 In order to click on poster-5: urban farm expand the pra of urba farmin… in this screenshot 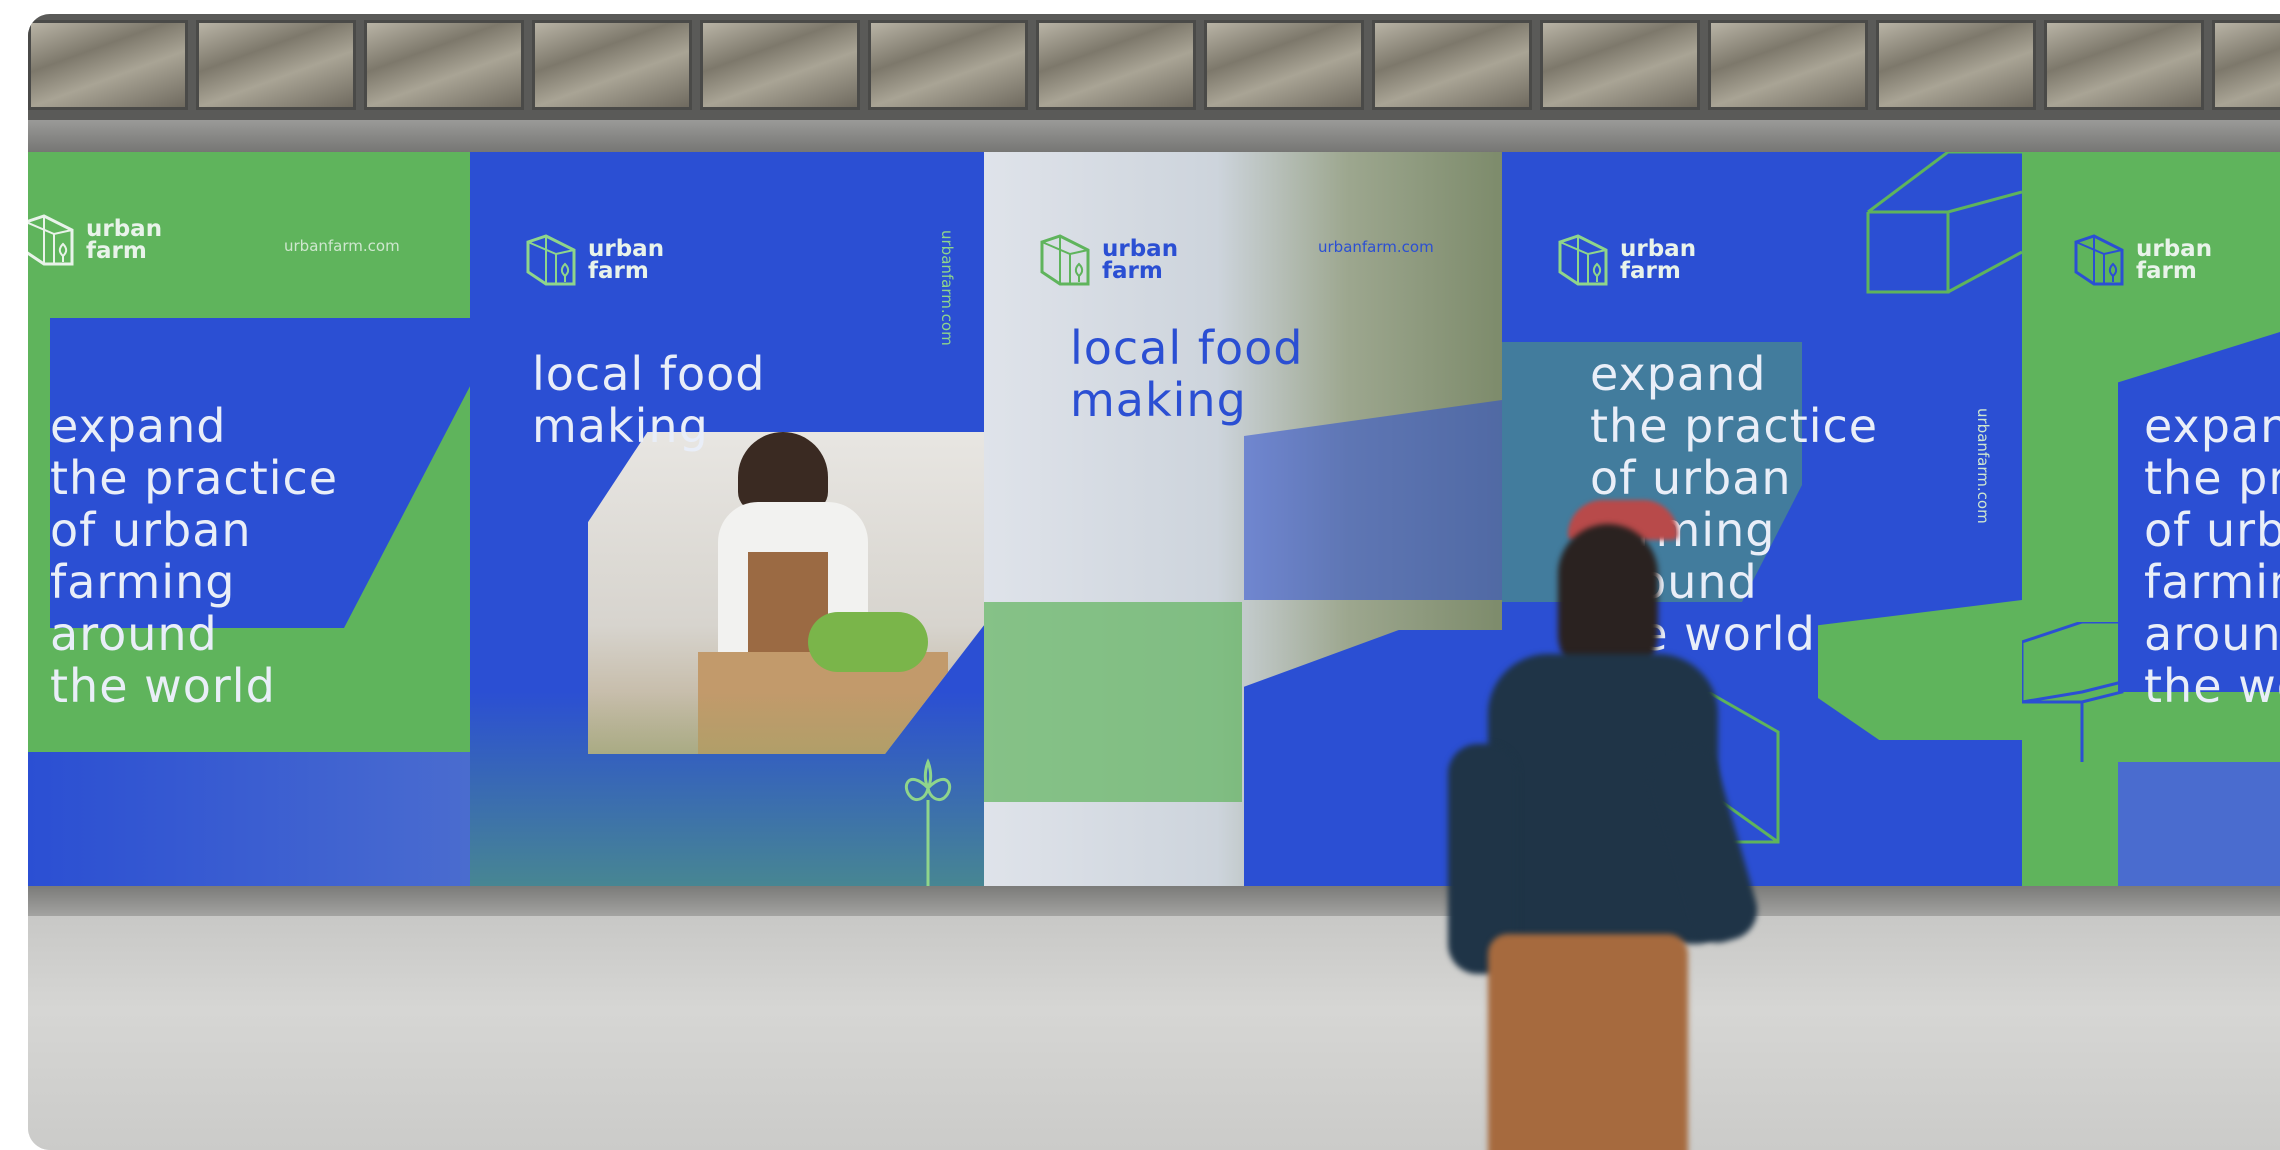, I will do `click(2151, 520)`.